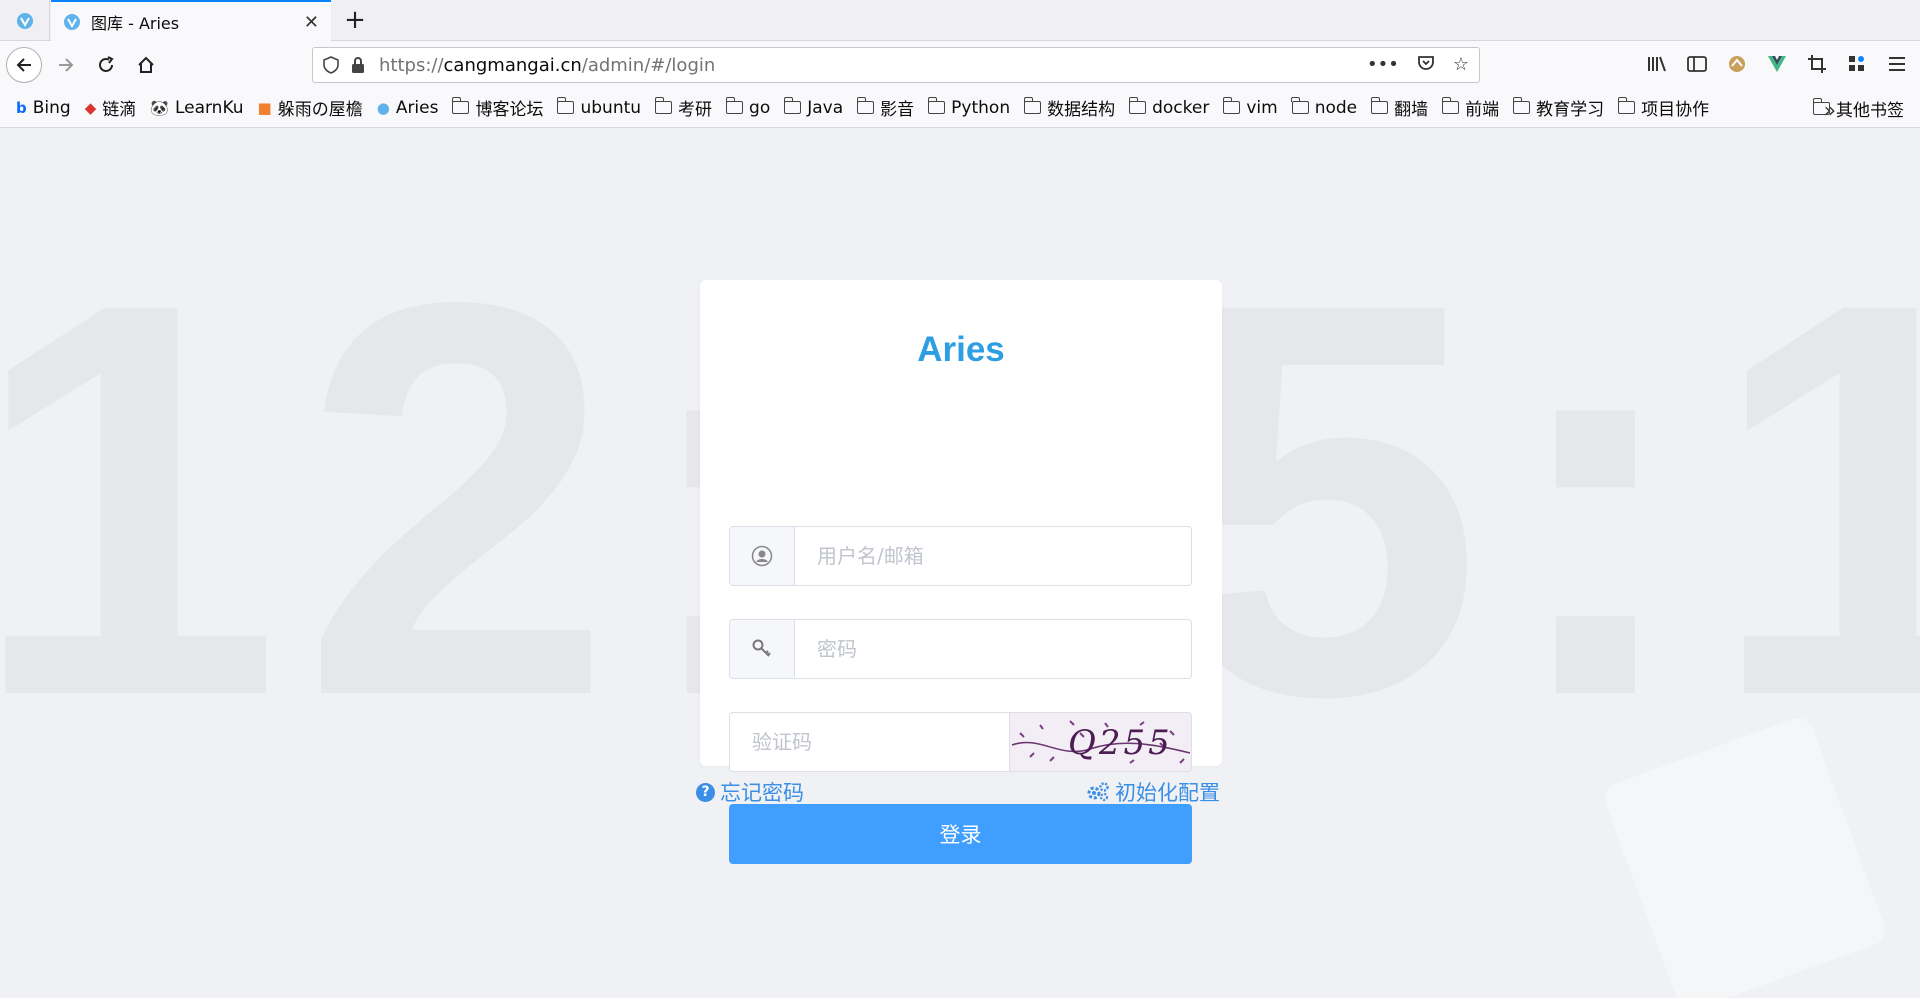 This screenshot has height=998, width=1920. What do you see at coordinates (191, 21) in the screenshot?
I see `active-tab: 图库 - Aries ✕` at bounding box center [191, 21].